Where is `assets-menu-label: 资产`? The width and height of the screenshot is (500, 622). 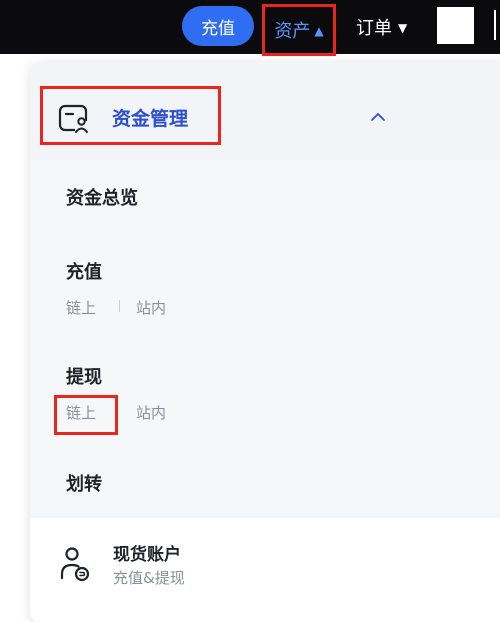
assets-menu-label: 资产 is located at coordinates (292, 31).